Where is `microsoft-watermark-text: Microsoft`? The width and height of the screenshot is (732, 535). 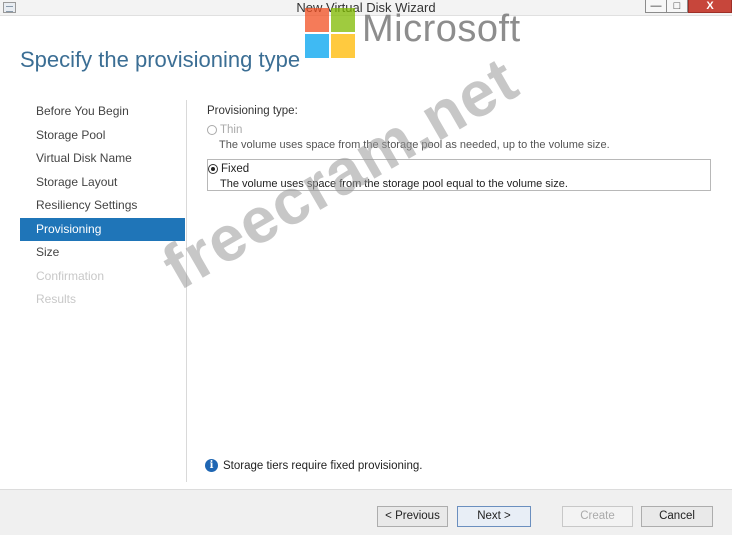
microsoft-watermark-text: Microsoft is located at coordinates (441, 29).